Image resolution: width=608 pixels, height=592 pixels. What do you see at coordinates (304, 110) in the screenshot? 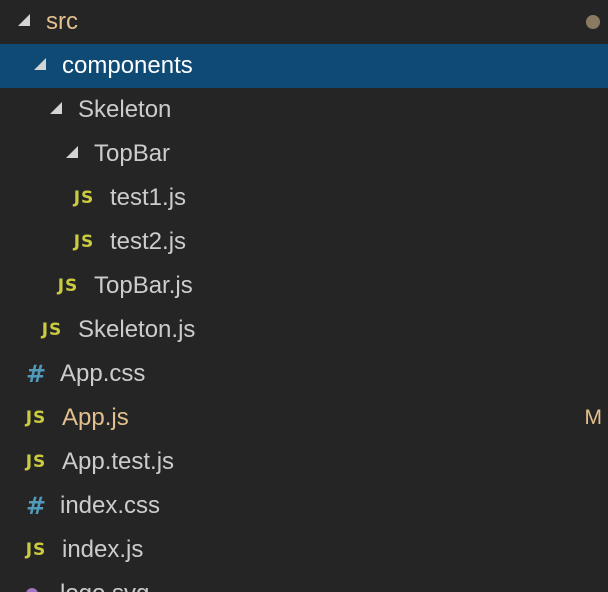
I see `tree-item-skeleton-folder: Skeleton` at bounding box center [304, 110].